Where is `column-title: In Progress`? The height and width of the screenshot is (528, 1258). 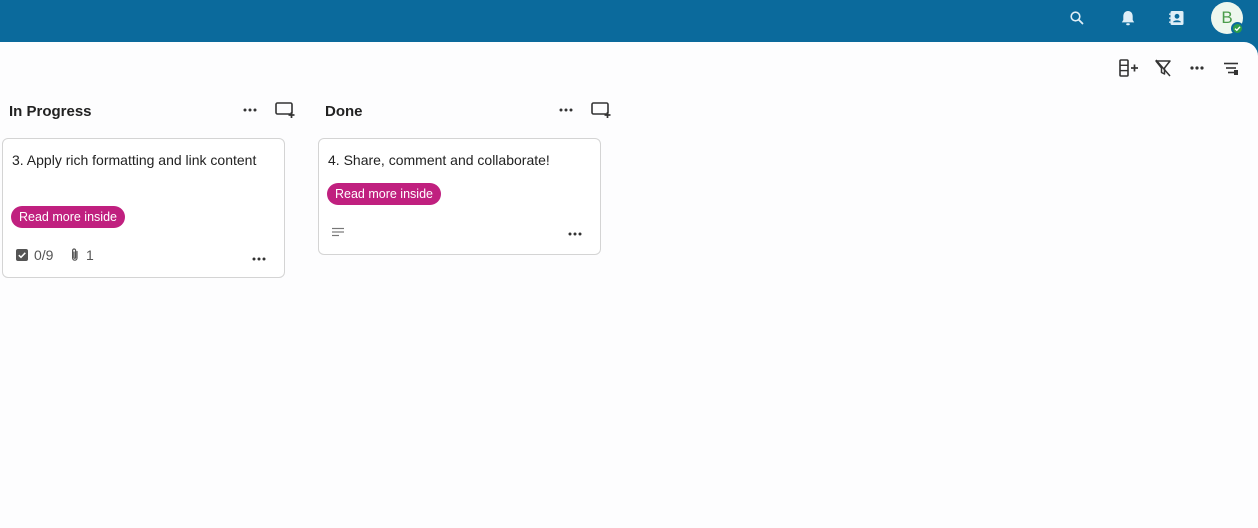
column-title: In Progress is located at coordinates (50, 111).